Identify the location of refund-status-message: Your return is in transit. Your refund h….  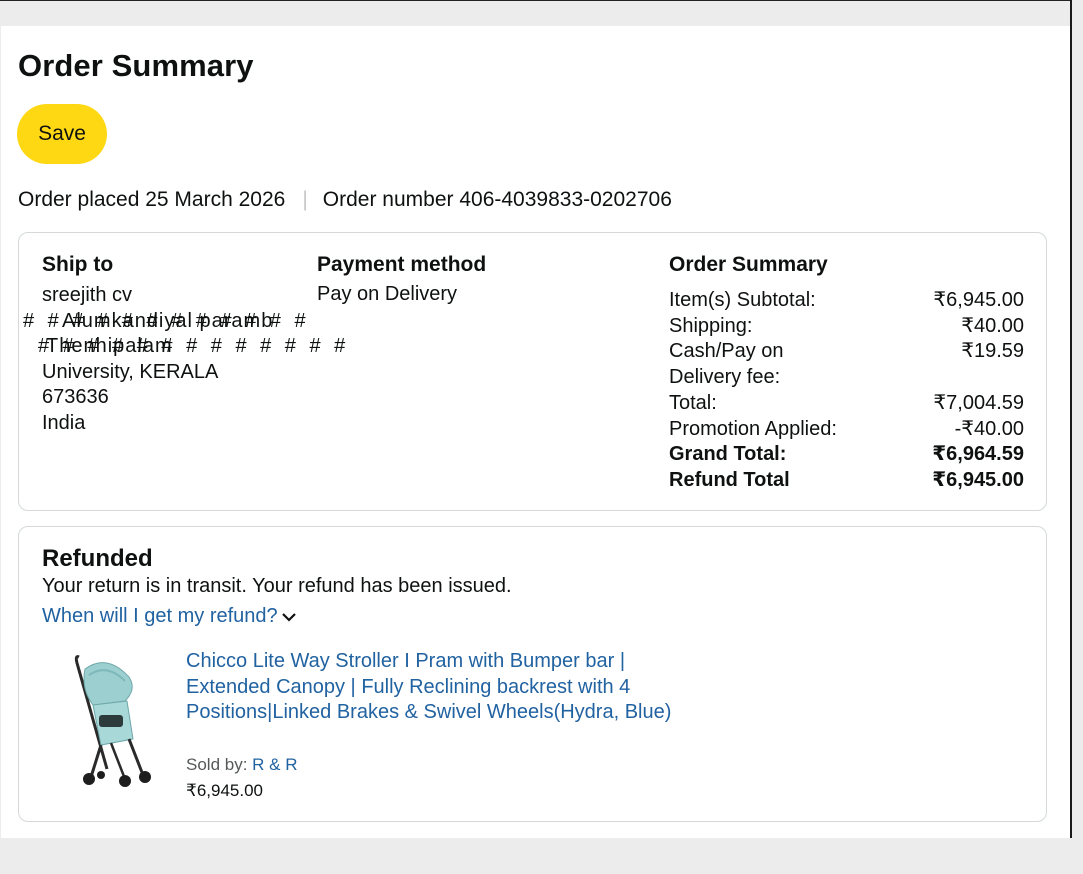
(277, 586).